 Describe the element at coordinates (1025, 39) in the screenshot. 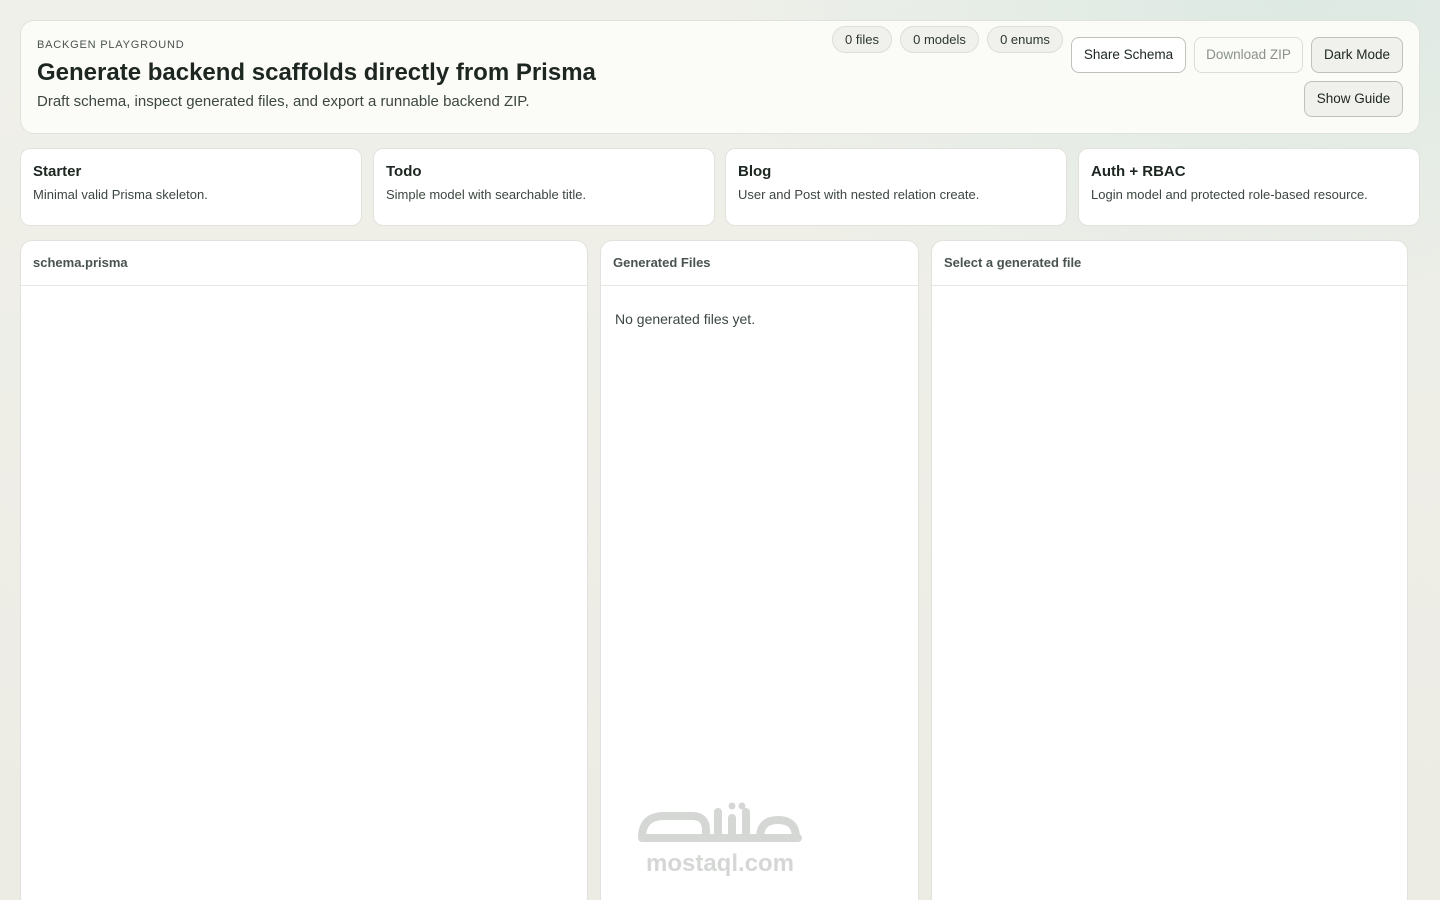

I see `enums-count-badge: 0 enums` at that location.